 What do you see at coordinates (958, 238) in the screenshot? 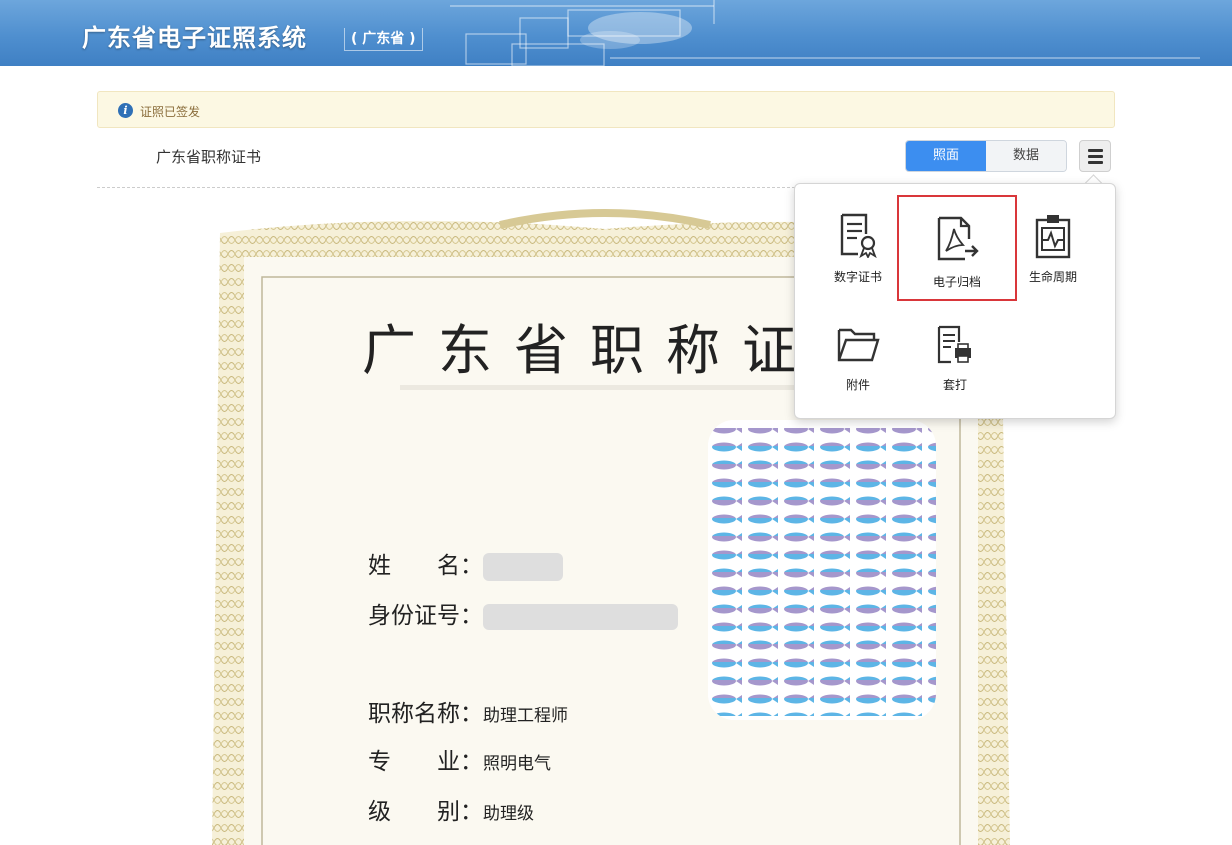
I see `pdf-archive-icon` at bounding box center [958, 238].